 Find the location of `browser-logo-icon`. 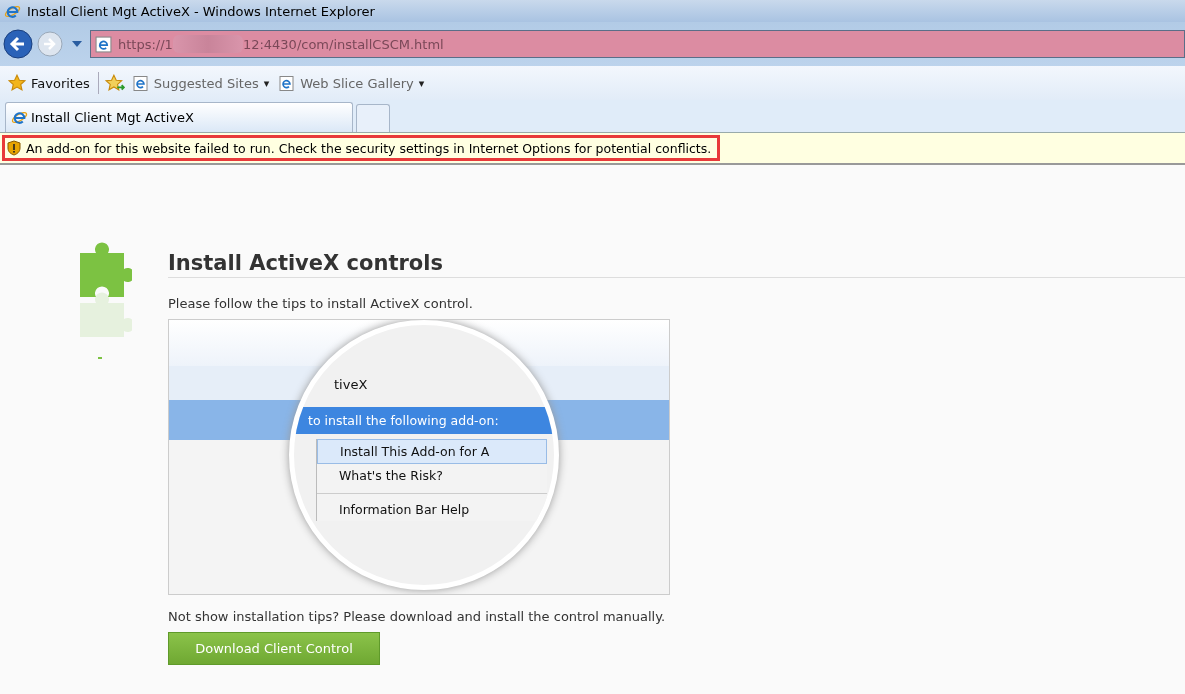

browser-logo-icon is located at coordinates (19, 117).